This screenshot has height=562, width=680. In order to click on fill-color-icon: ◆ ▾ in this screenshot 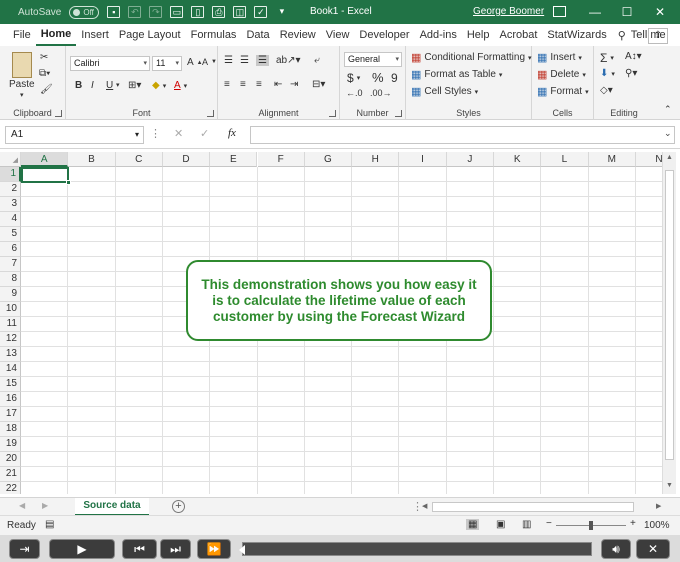, I will do `click(159, 85)`.